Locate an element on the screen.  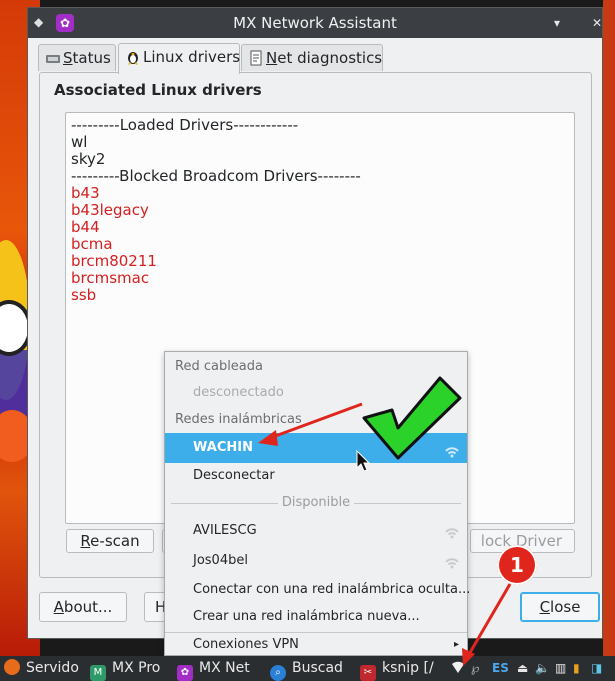
list-item: ssb is located at coordinates (84, 295).